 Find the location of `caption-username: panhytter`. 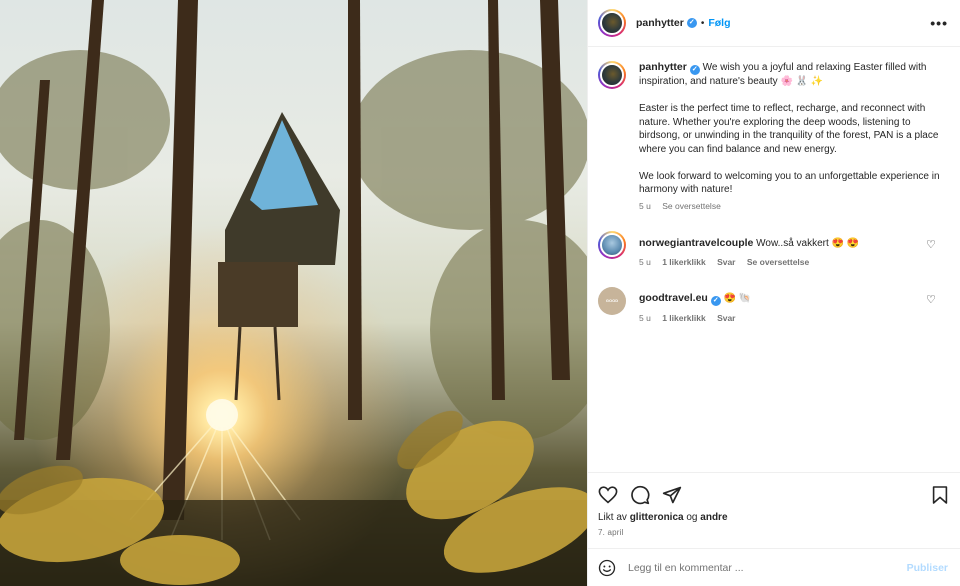

caption-username: panhytter is located at coordinates (663, 67).